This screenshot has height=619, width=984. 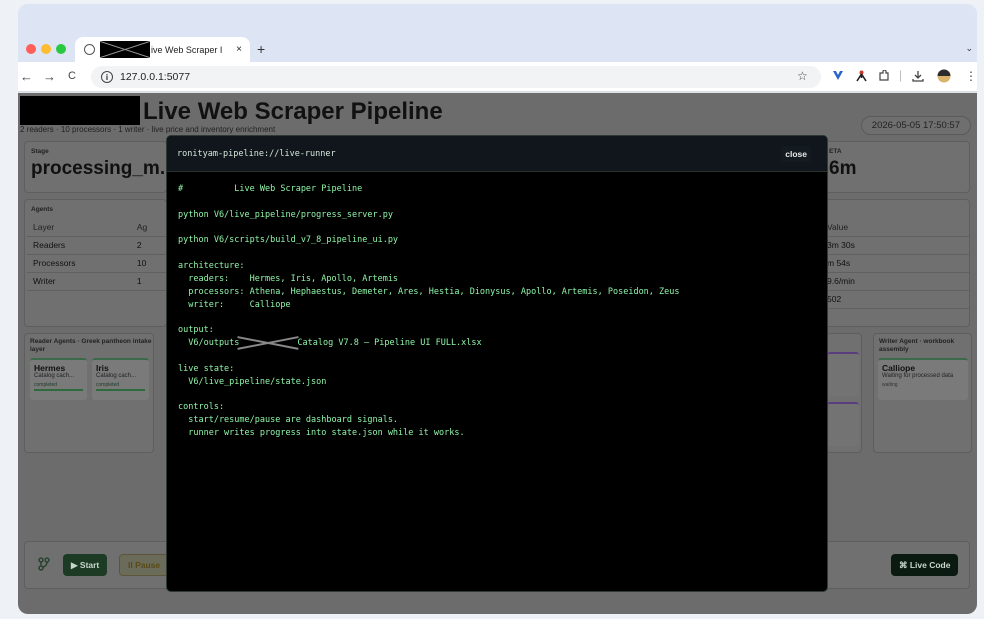 I want to click on browser-toolbar: ← → C i 127.0.0.1:5077 ☆ | ⋮, so click(x=497, y=77).